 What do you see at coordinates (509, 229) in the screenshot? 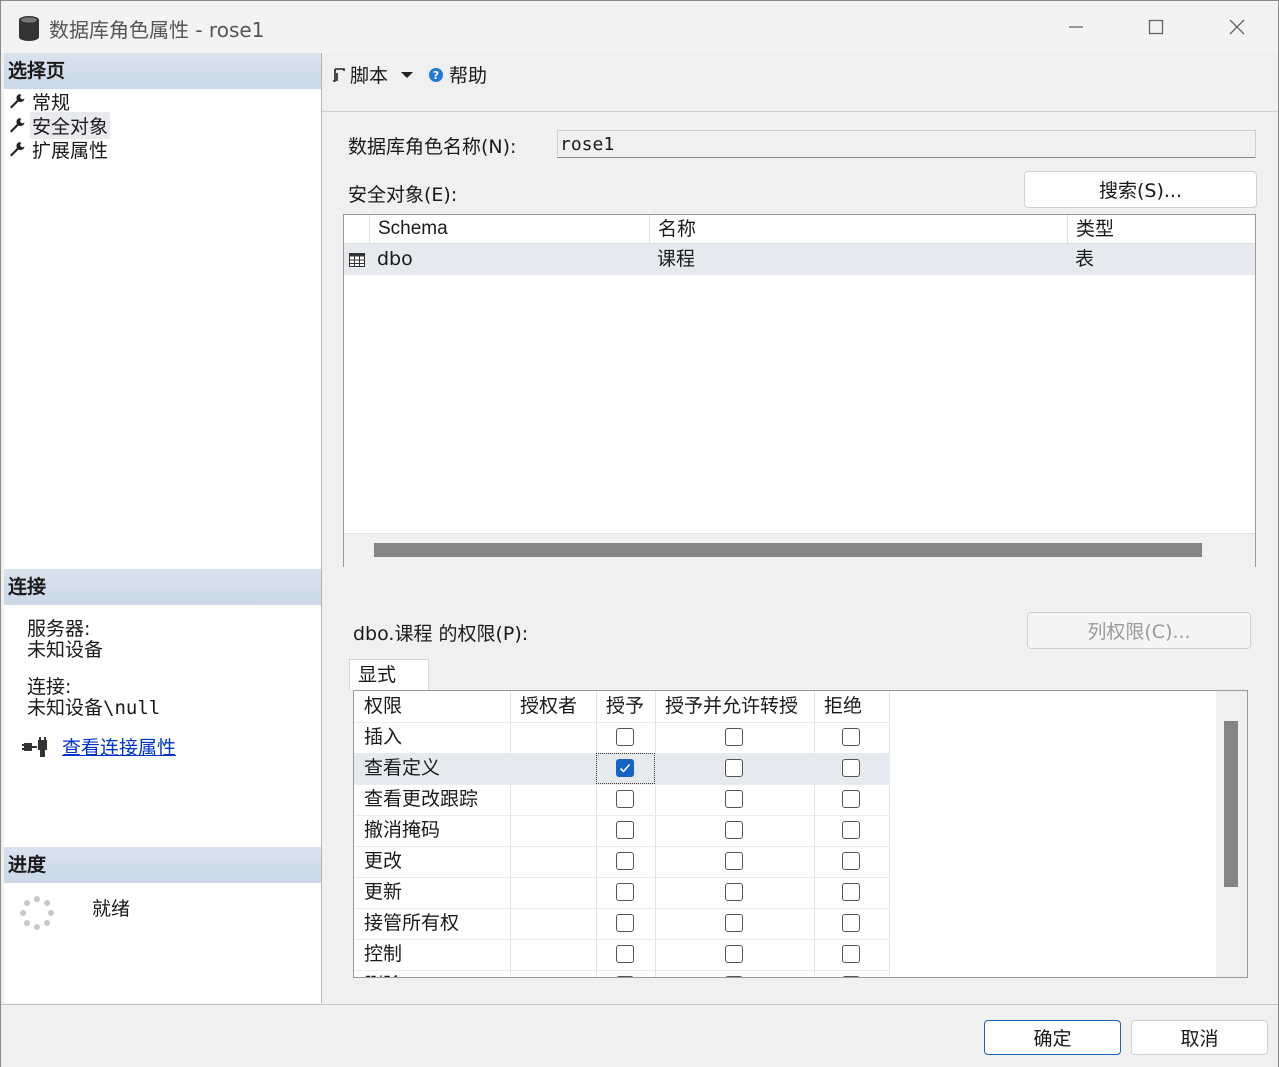
I see `column-header-schema: Schema` at bounding box center [509, 229].